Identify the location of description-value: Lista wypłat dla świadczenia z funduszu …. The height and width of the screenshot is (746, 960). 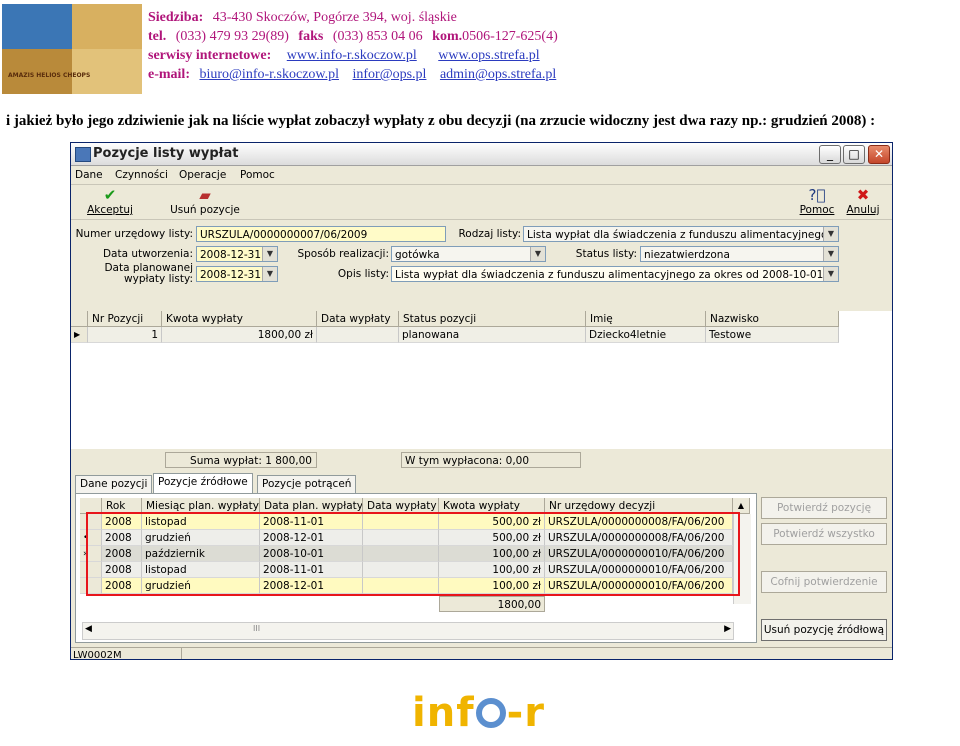
(609, 275).